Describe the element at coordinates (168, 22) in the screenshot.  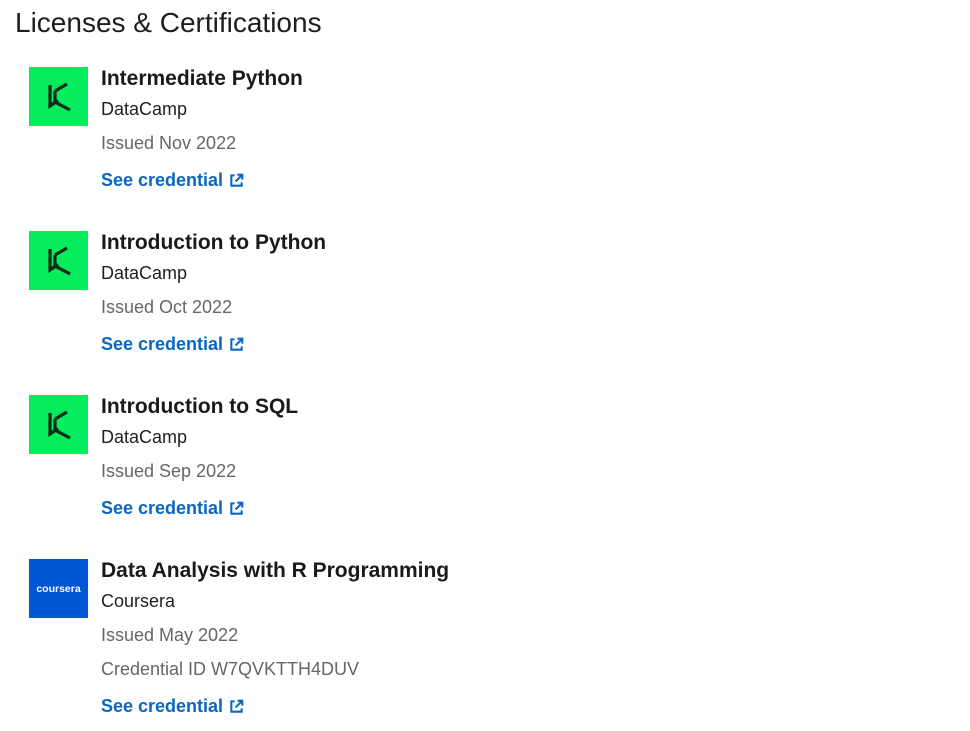
I see `section-title: Licenses & Certifications` at that location.